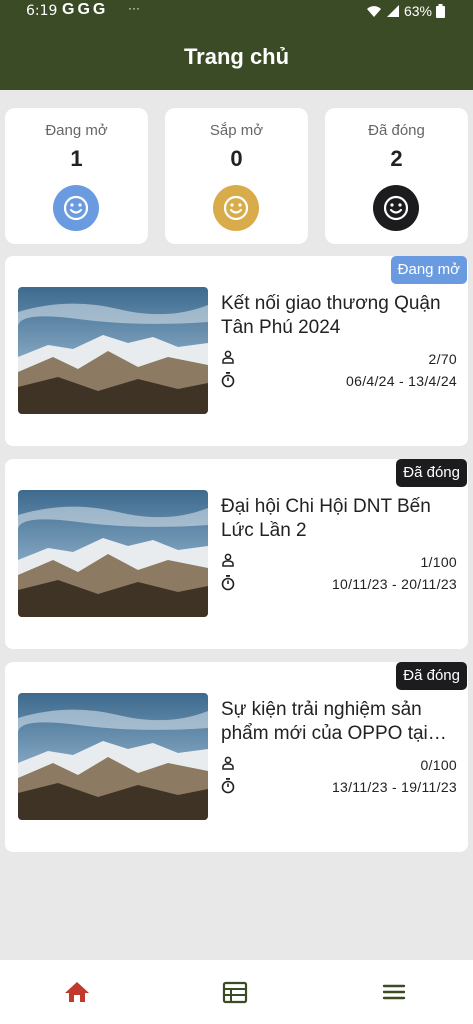 The width and height of the screenshot is (473, 1024). I want to click on participants-row: 1/100, so click(339, 562).